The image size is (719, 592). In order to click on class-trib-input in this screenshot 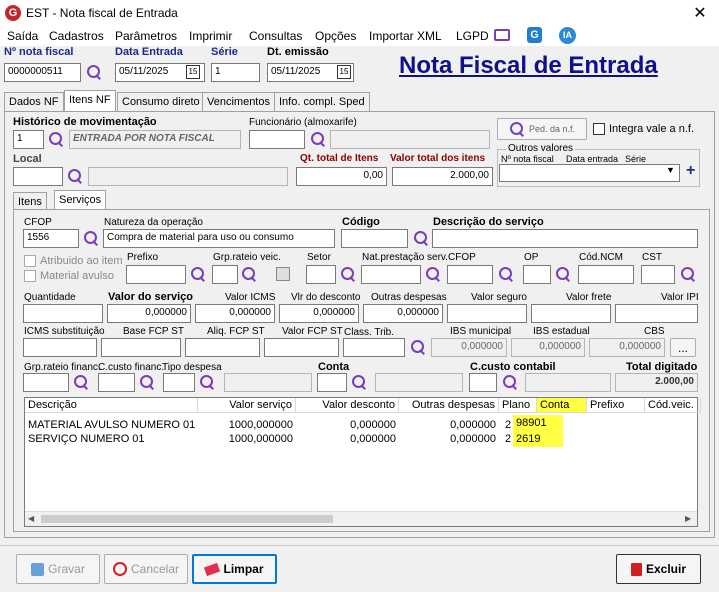, I will do `click(374, 347)`.